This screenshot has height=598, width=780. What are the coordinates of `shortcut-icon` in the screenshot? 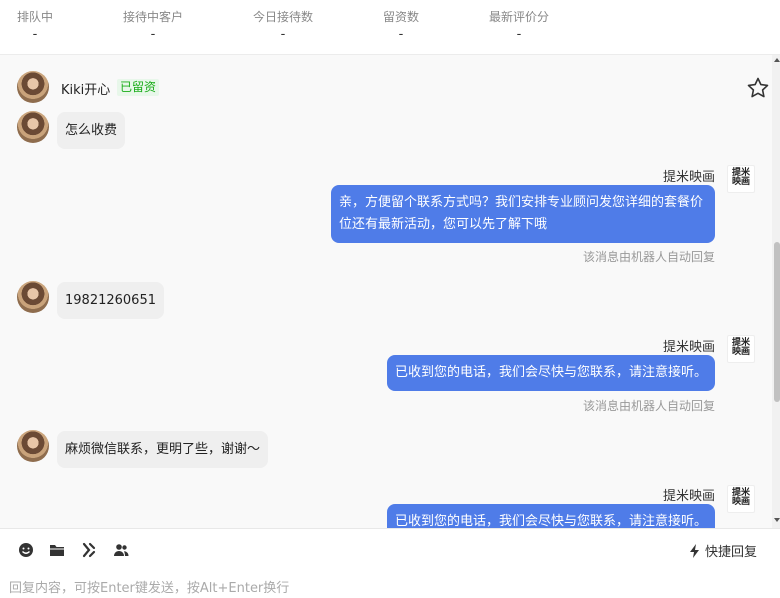 It's located at (89, 550).